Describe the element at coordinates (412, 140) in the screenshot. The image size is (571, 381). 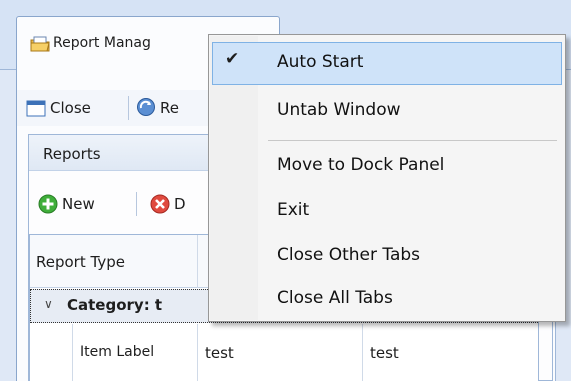
I see `menu-separator` at that location.